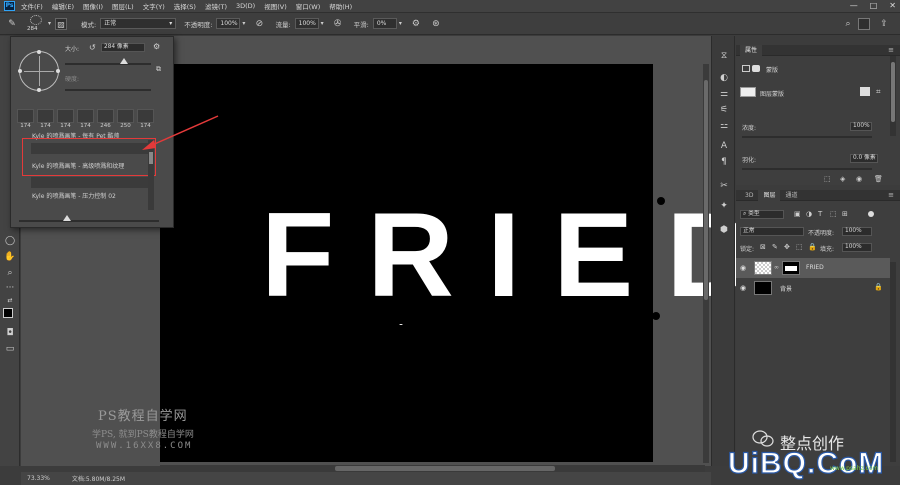 The height and width of the screenshot is (485, 900). I want to click on tab-properties: 属性, so click(751, 50).